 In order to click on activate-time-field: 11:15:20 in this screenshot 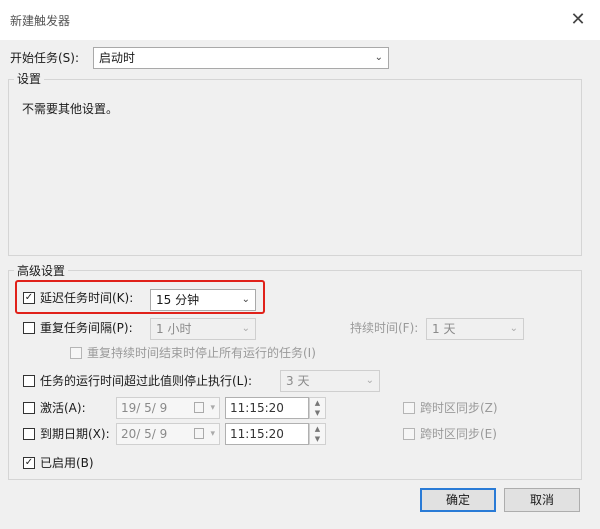, I will do `click(267, 408)`.